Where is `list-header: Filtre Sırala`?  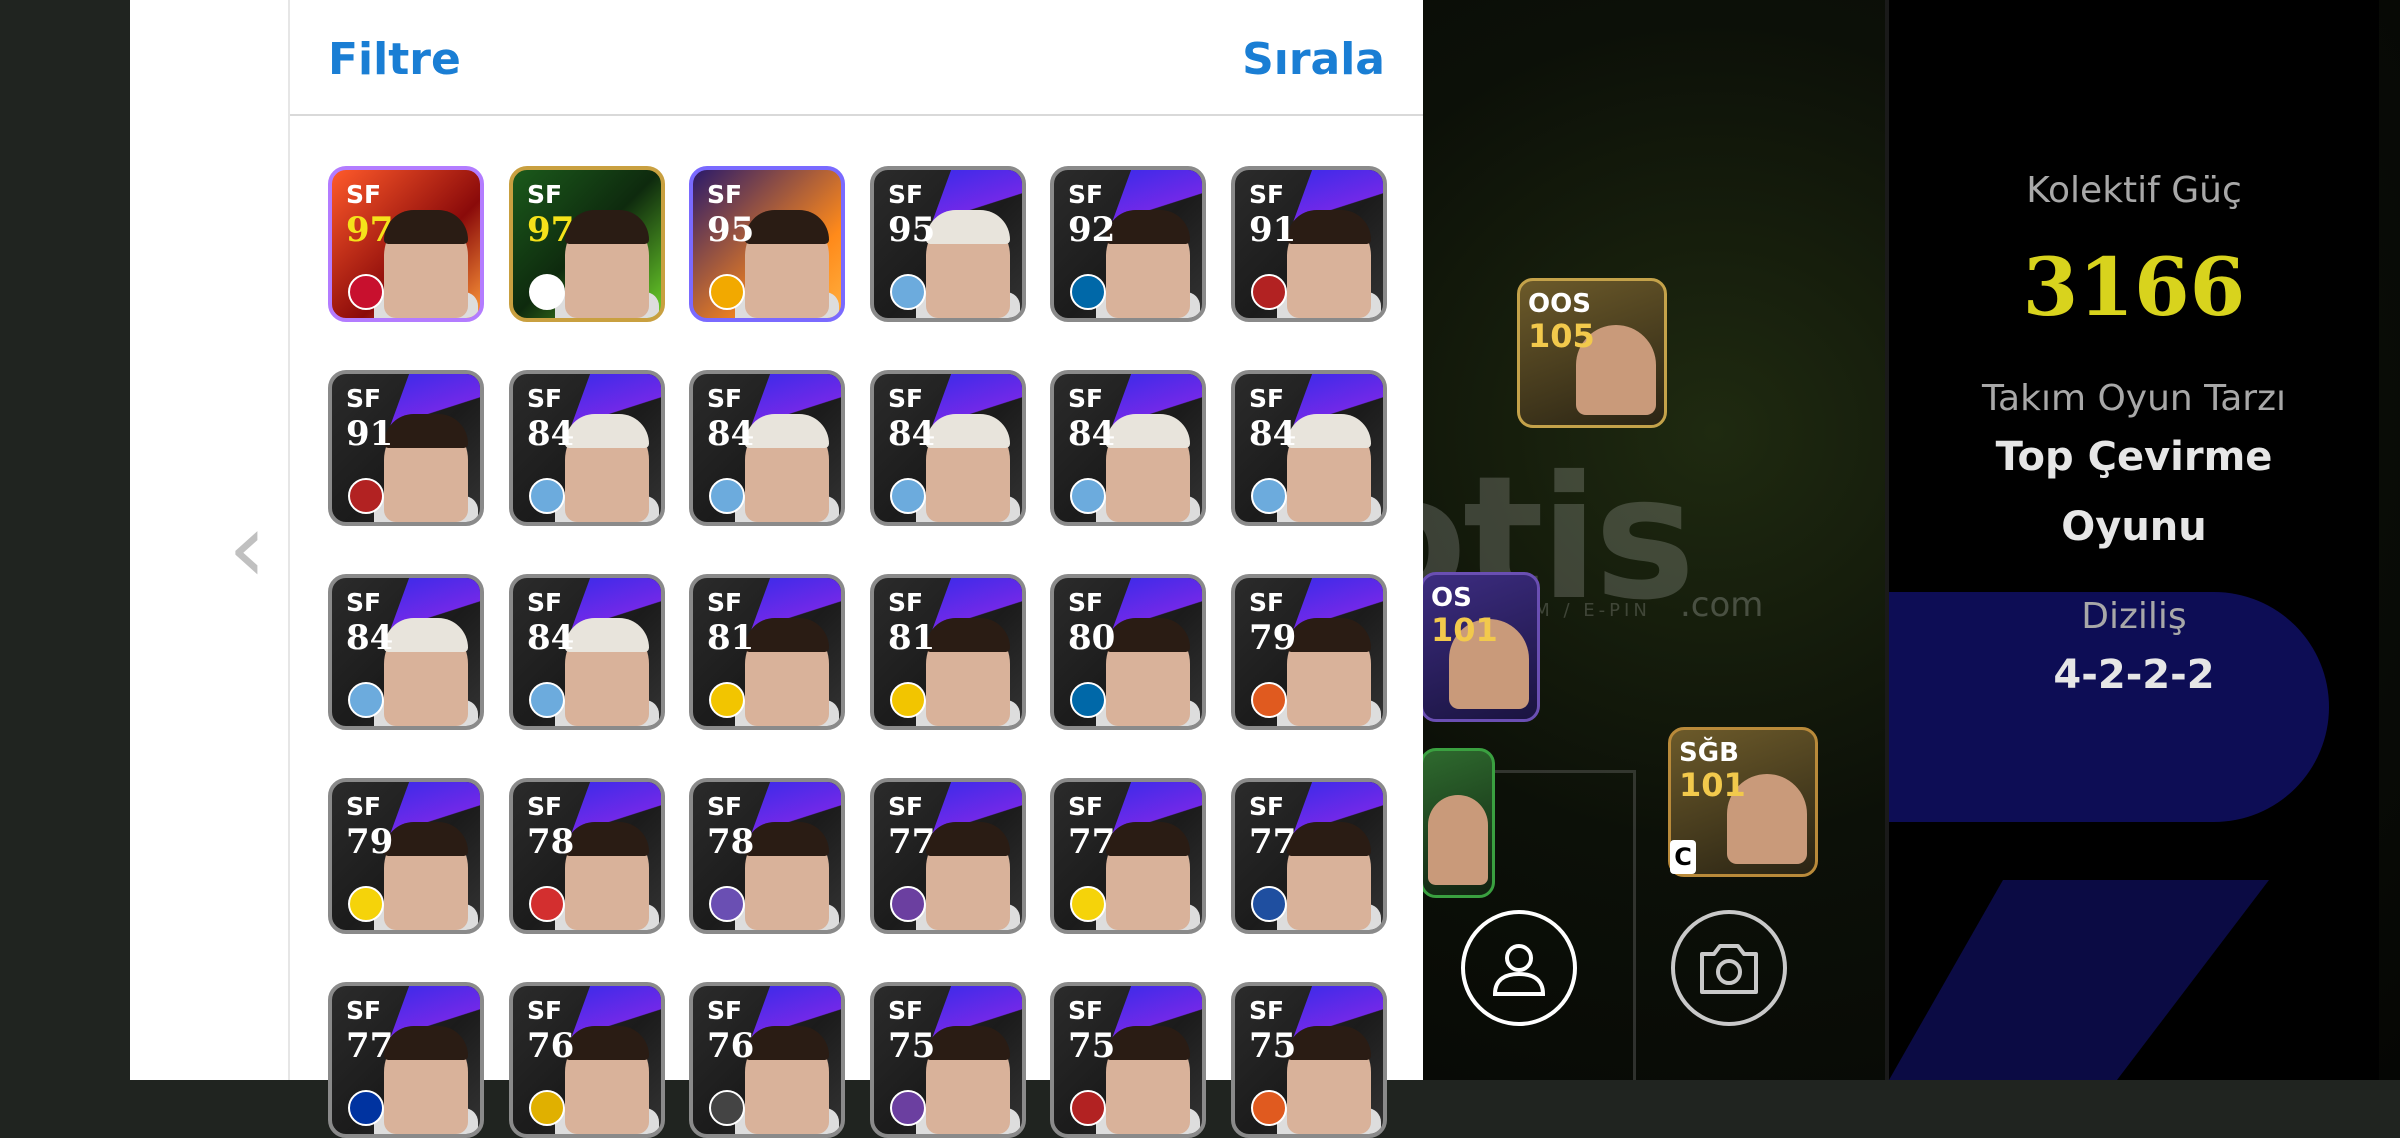
list-header: Filtre Sırala is located at coordinates (856, 58).